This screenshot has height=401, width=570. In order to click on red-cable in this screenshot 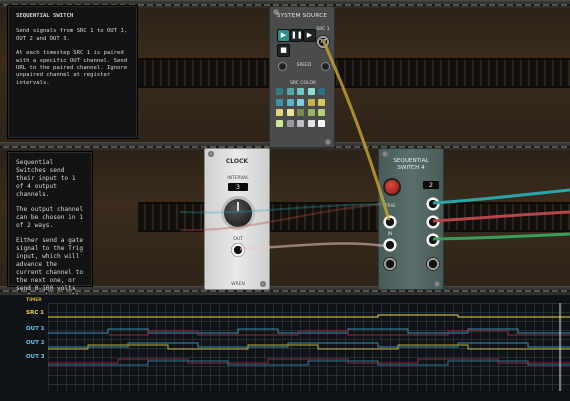, I will do `click(501, 216)`.